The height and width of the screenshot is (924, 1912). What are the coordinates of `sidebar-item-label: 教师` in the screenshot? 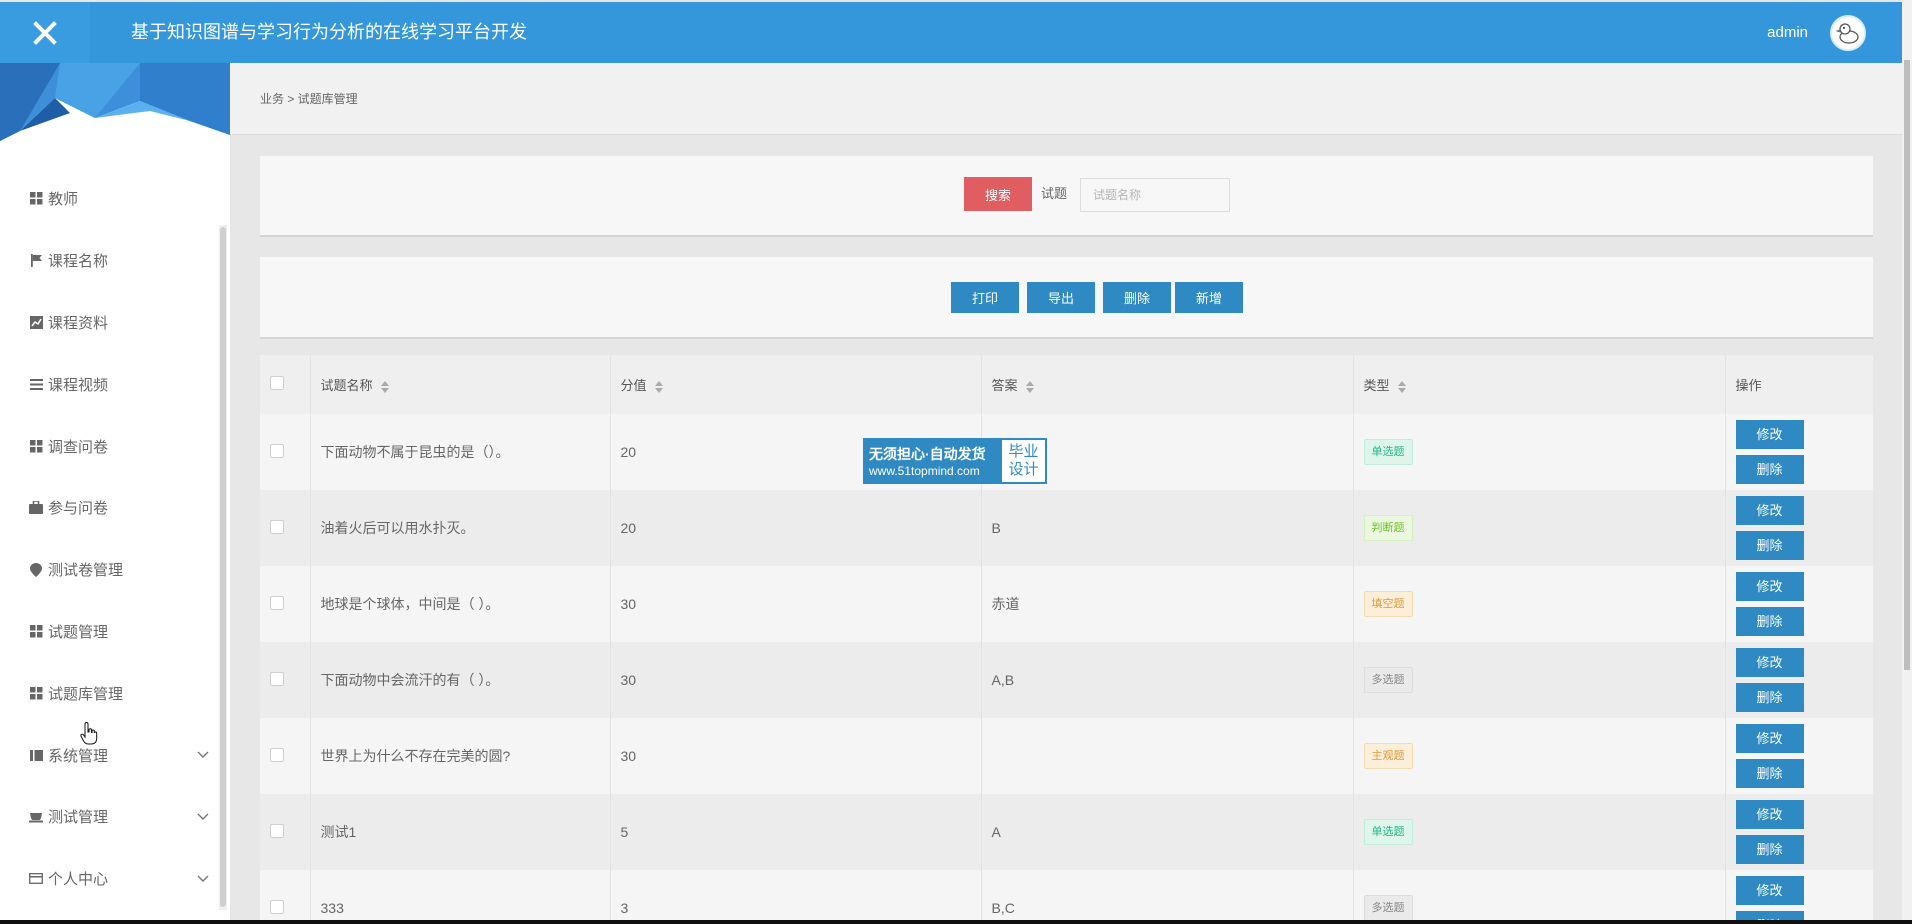 It's located at (63, 200).